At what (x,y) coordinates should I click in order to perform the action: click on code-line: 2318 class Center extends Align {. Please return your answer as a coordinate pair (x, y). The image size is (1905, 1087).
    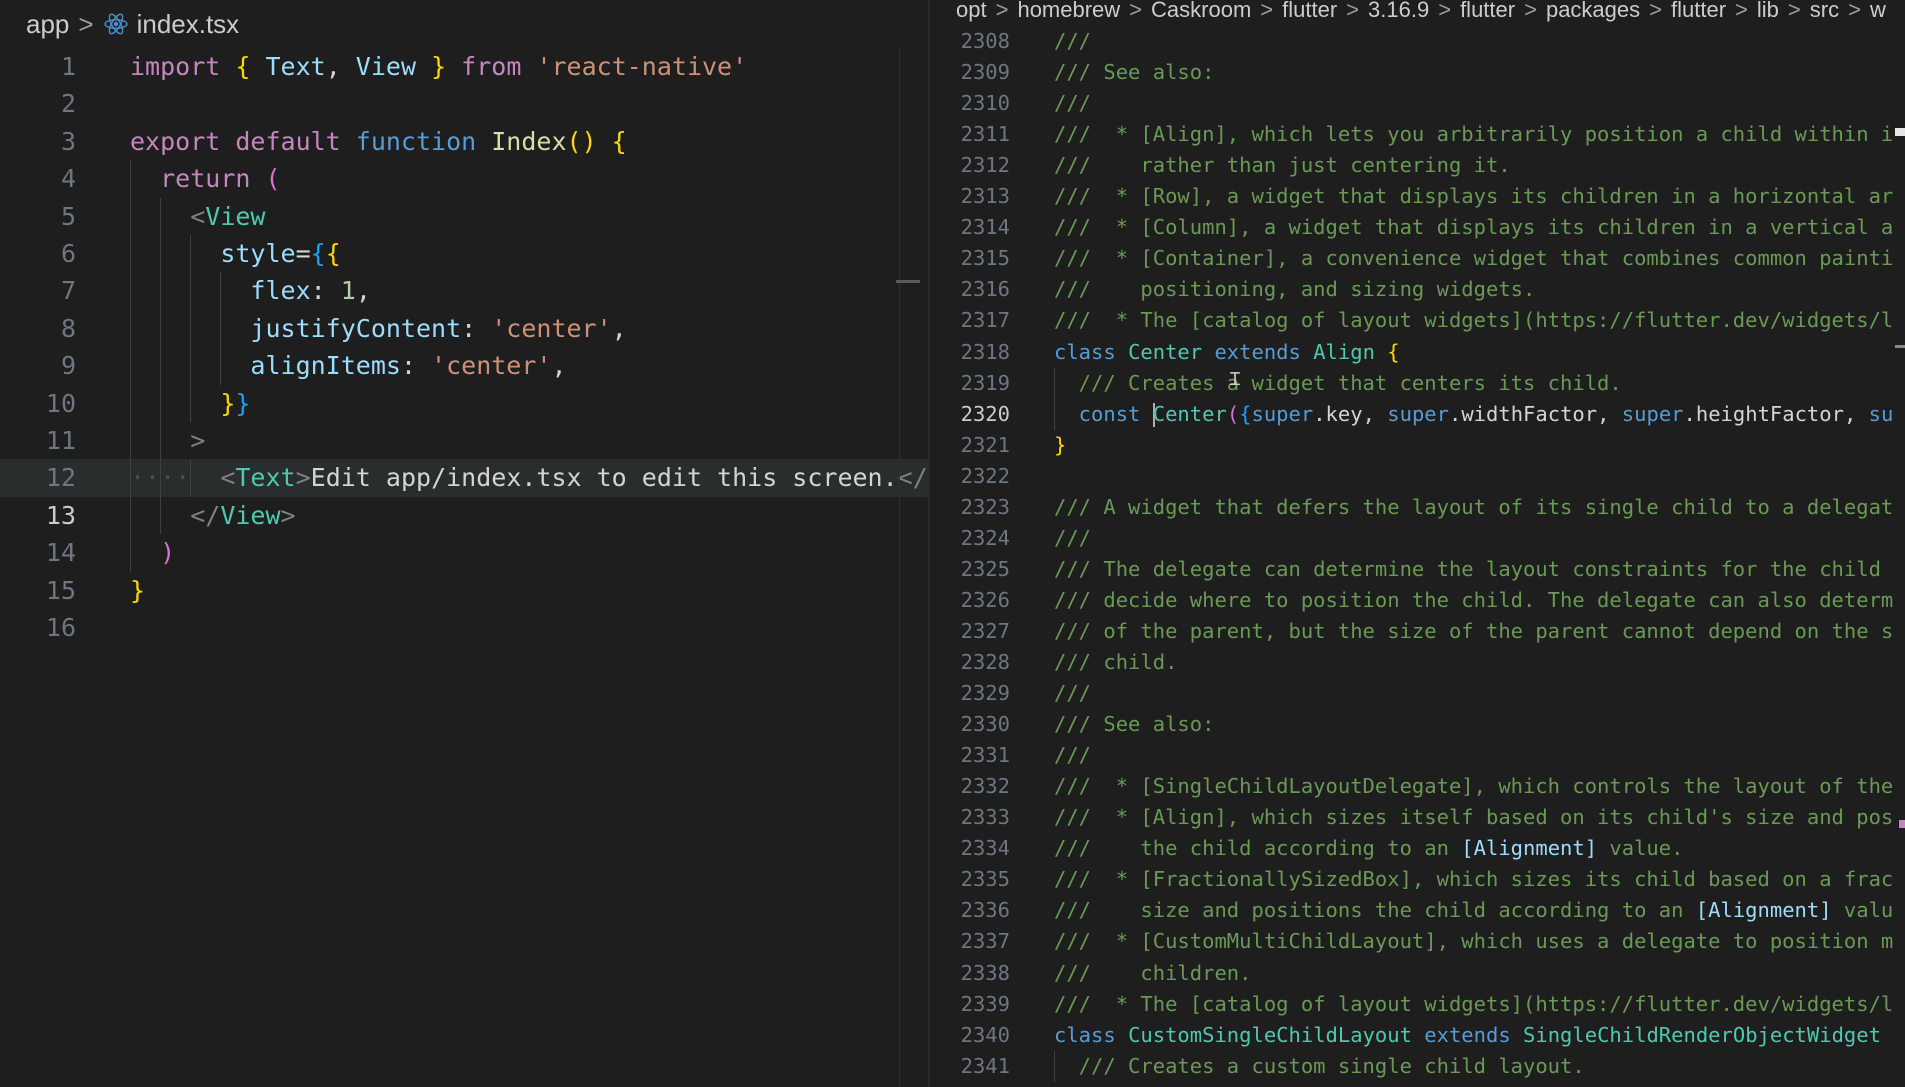
    Looking at the image, I should click on (1417, 352).